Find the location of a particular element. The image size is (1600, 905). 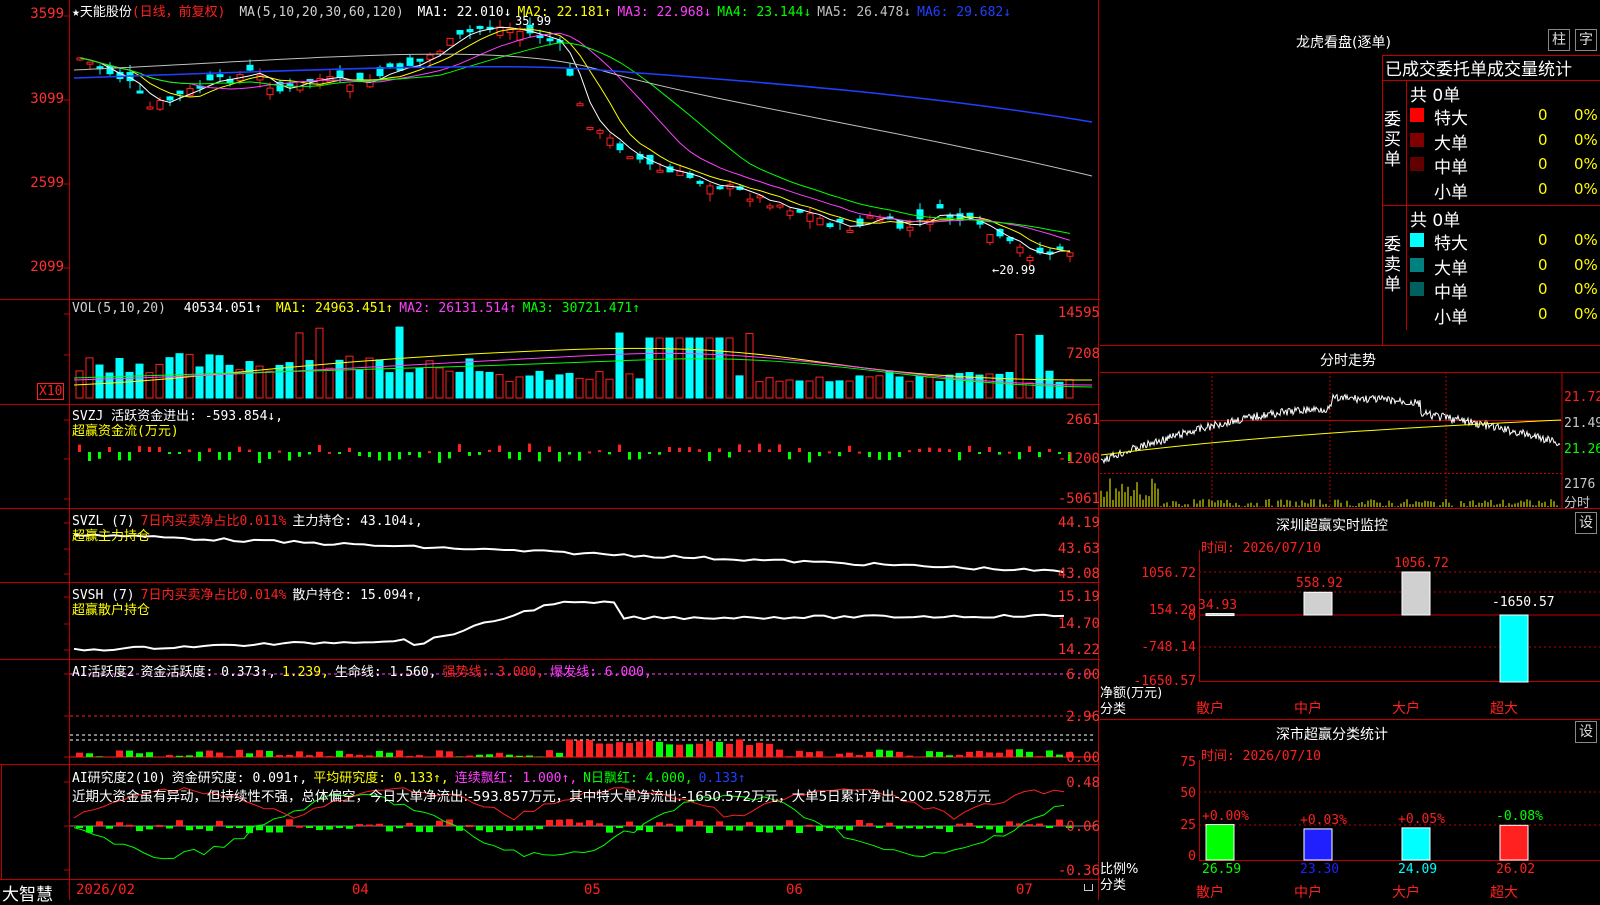

research-value: 资金研究度: 0.091↑, is located at coordinates (239, 778).